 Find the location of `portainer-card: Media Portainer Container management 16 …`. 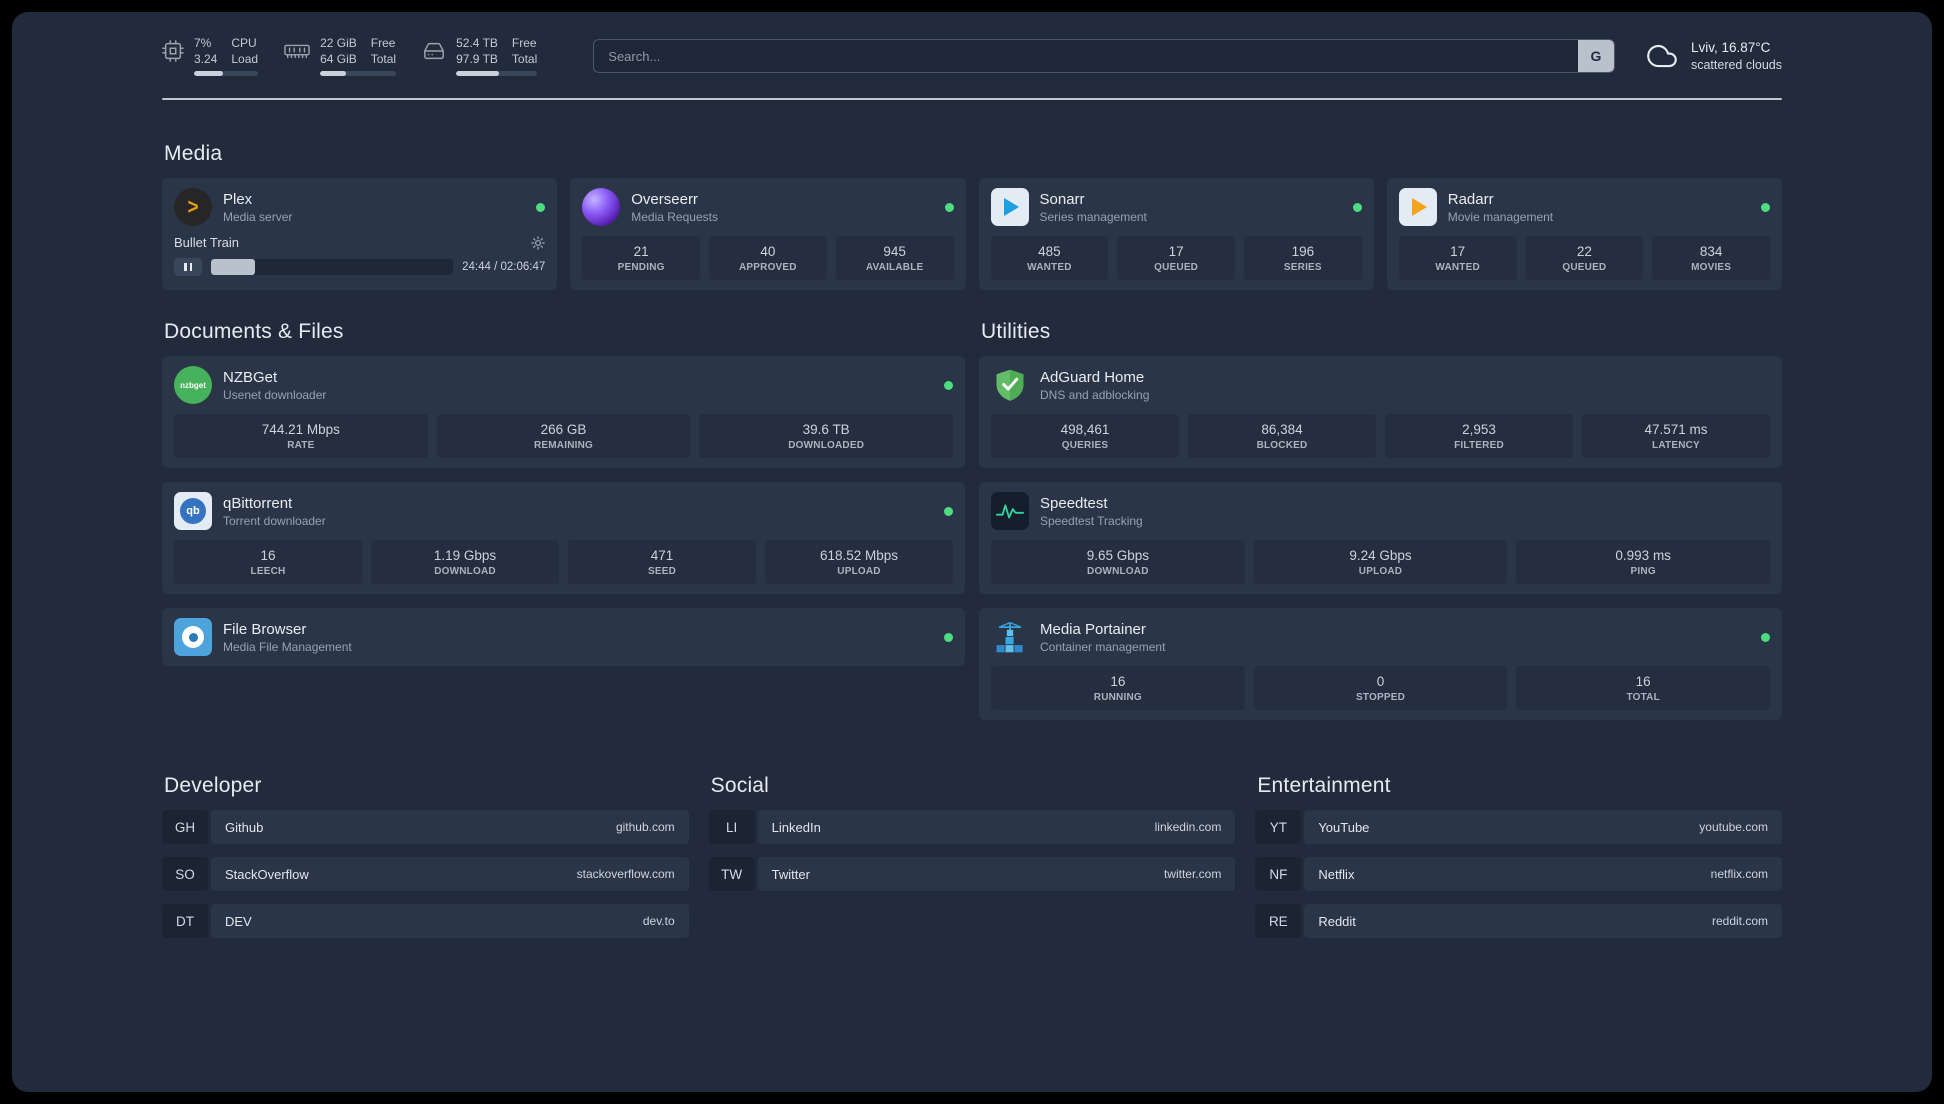

portainer-card: Media Portainer Container management 16 … is located at coordinates (1380, 664).